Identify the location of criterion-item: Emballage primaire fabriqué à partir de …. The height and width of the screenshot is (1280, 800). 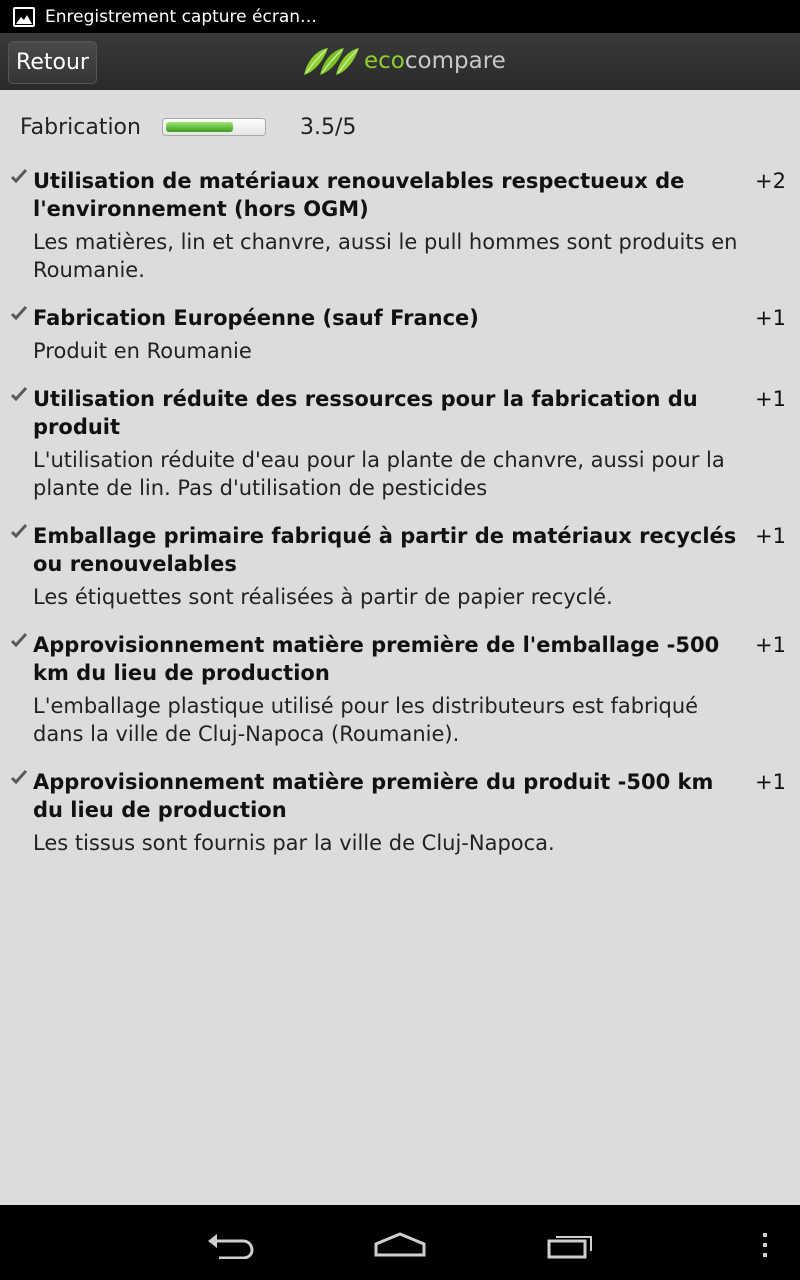
(400, 566).